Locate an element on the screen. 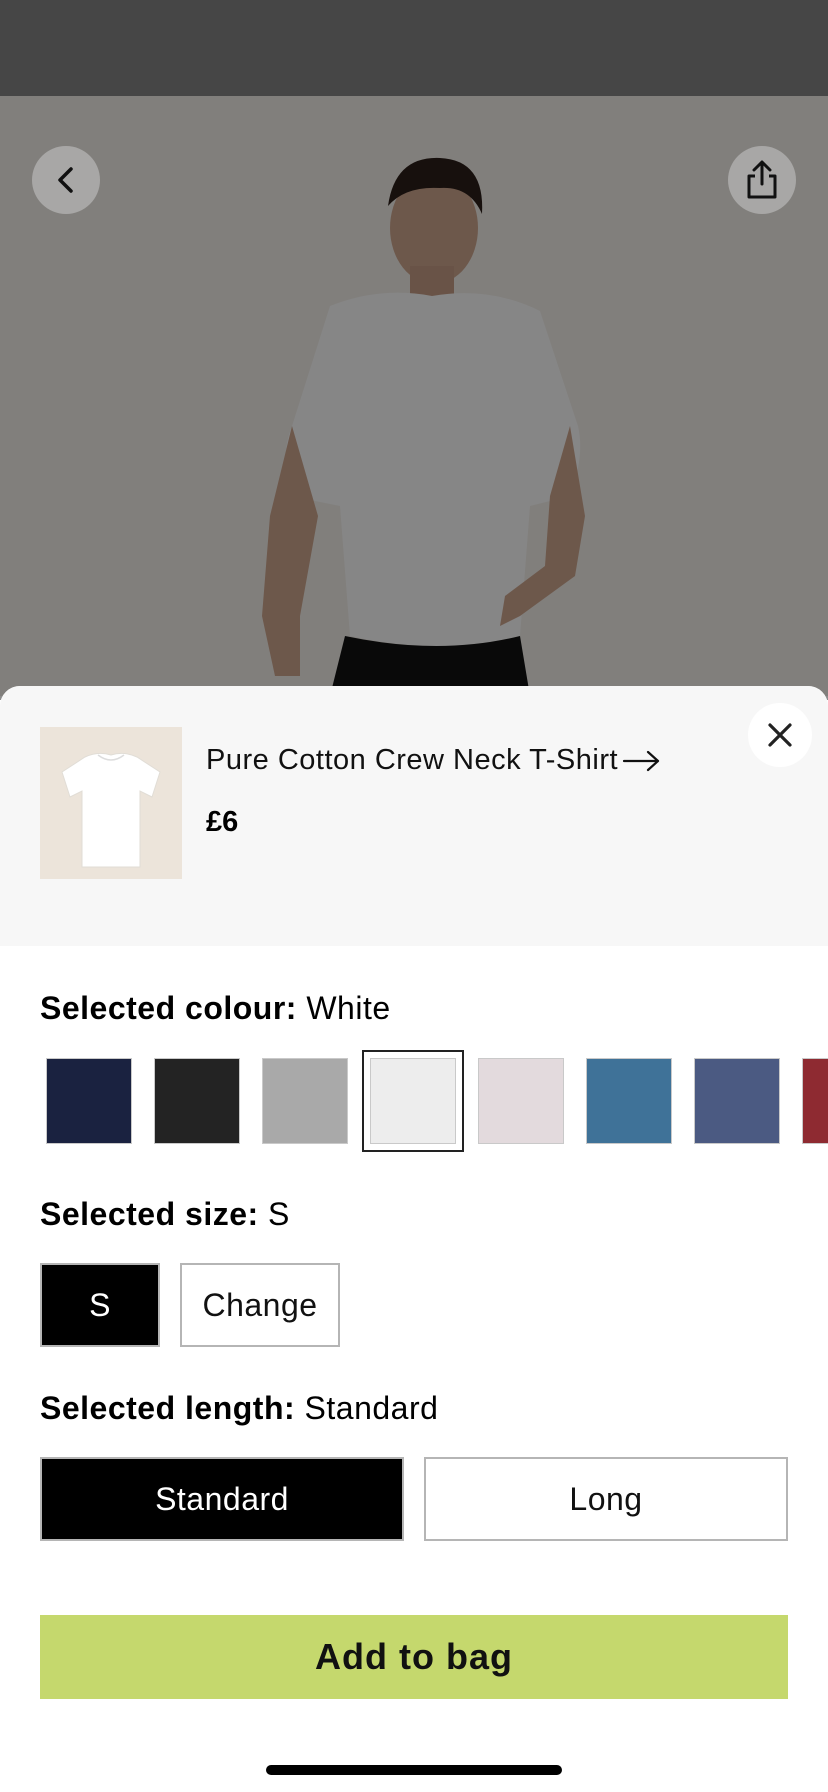 This screenshot has width=828, height=1792. selected-length-label: Selected length: Standard is located at coordinates (239, 1408).